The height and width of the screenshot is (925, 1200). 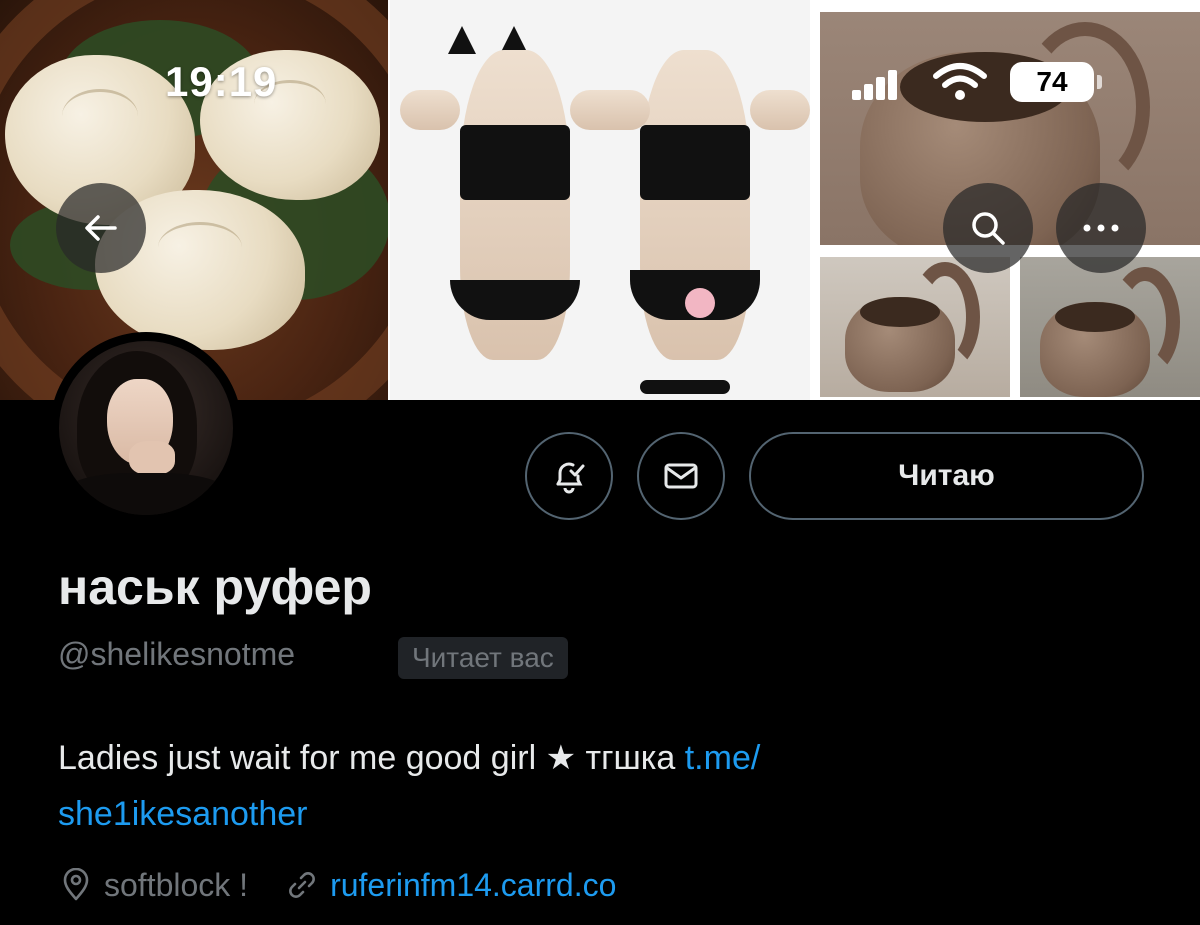 What do you see at coordinates (960, 81) in the screenshot?
I see `wifi-icon` at bounding box center [960, 81].